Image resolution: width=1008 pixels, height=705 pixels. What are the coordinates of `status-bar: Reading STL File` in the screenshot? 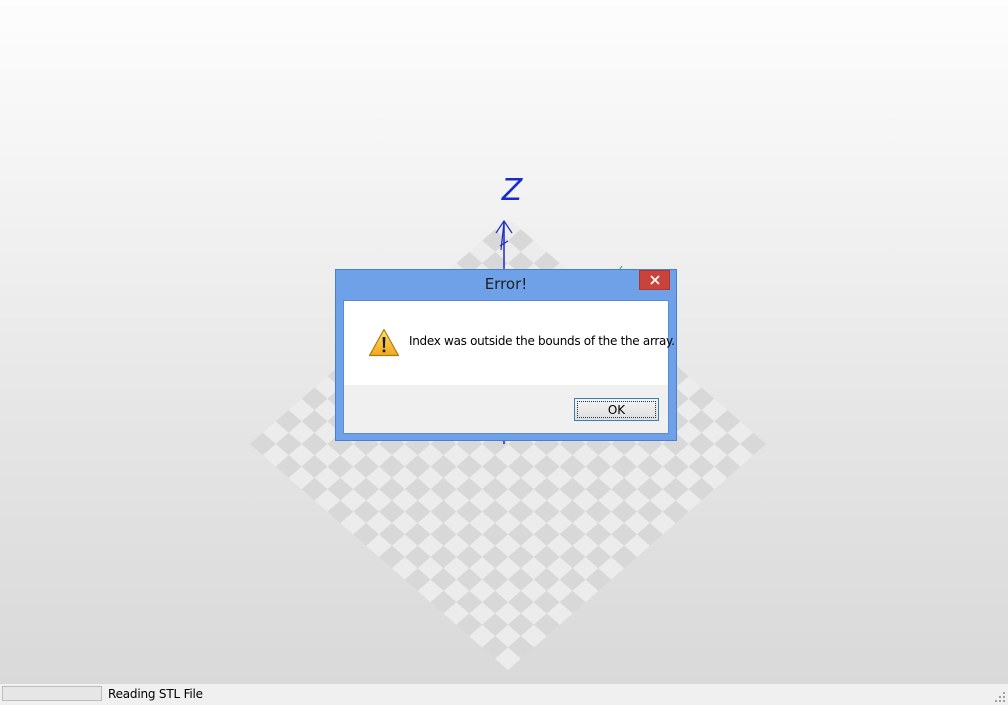 It's located at (504, 694).